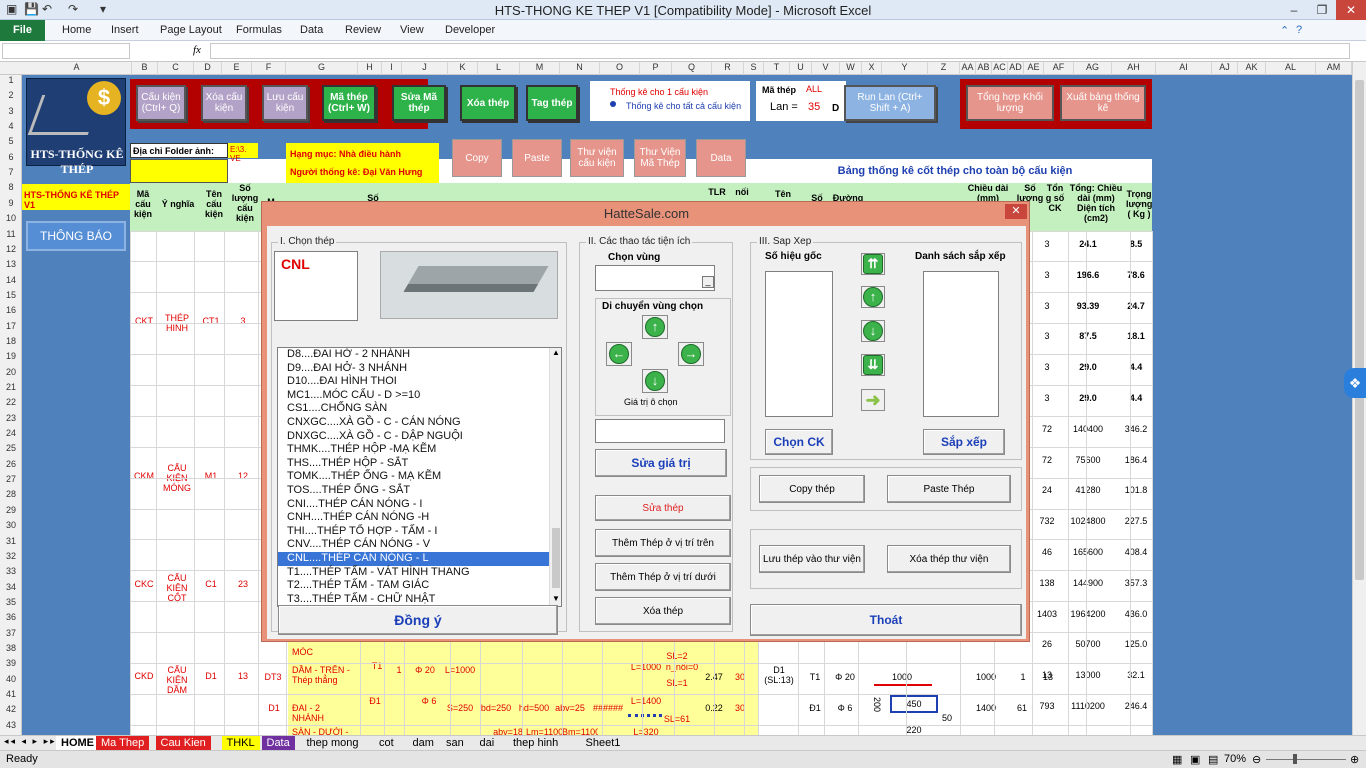 Image resolution: width=1366 pixels, height=768 pixels. Describe the element at coordinates (613, 104) in the screenshot. I see `radio-icon` at that location.